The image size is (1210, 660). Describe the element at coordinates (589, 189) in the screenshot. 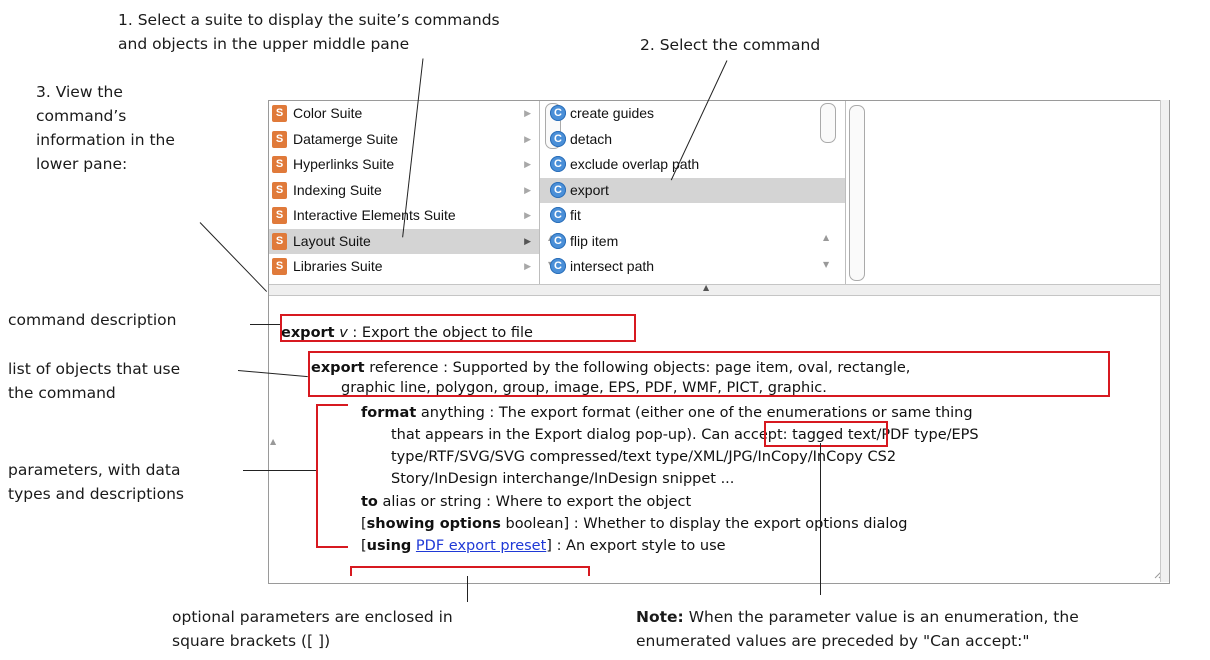

I see `command-label: export` at that location.